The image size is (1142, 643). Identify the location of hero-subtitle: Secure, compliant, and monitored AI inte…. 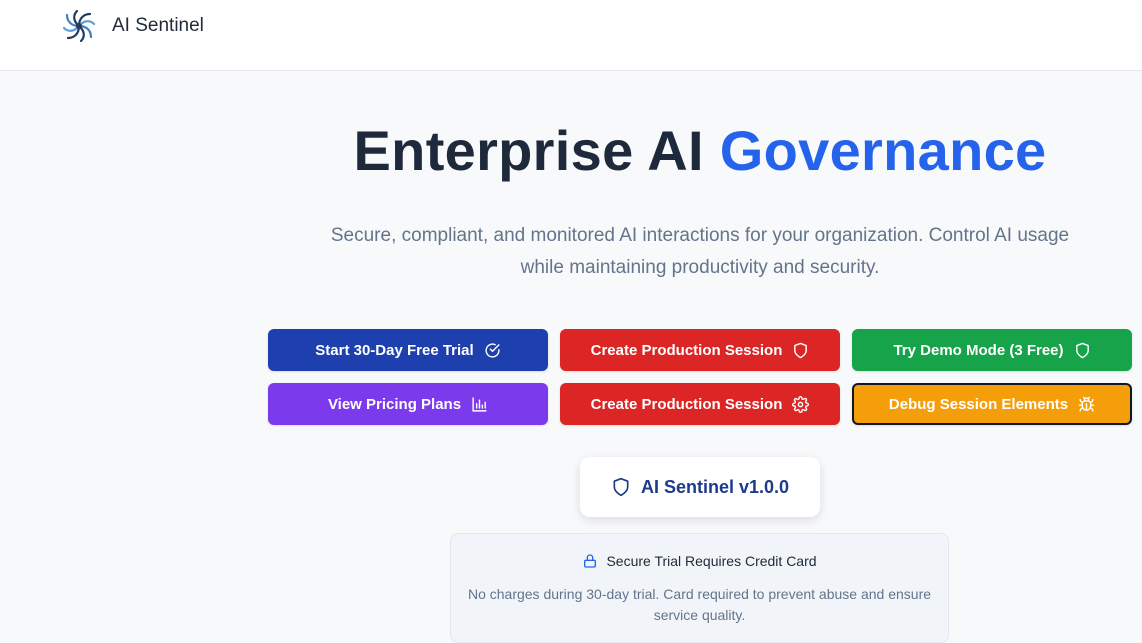
(700, 251).